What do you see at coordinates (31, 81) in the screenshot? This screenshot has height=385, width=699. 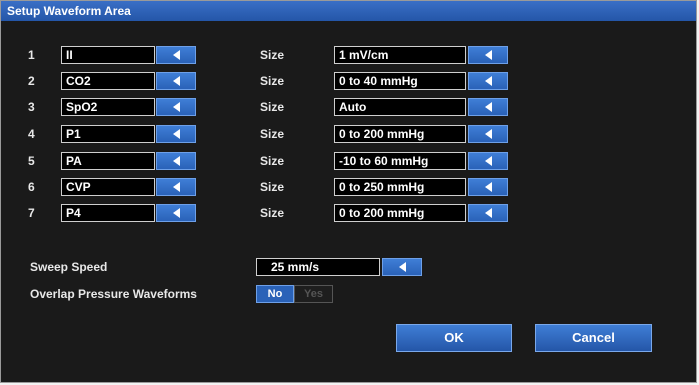 I see `row-number: 2` at bounding box center [31, 81].